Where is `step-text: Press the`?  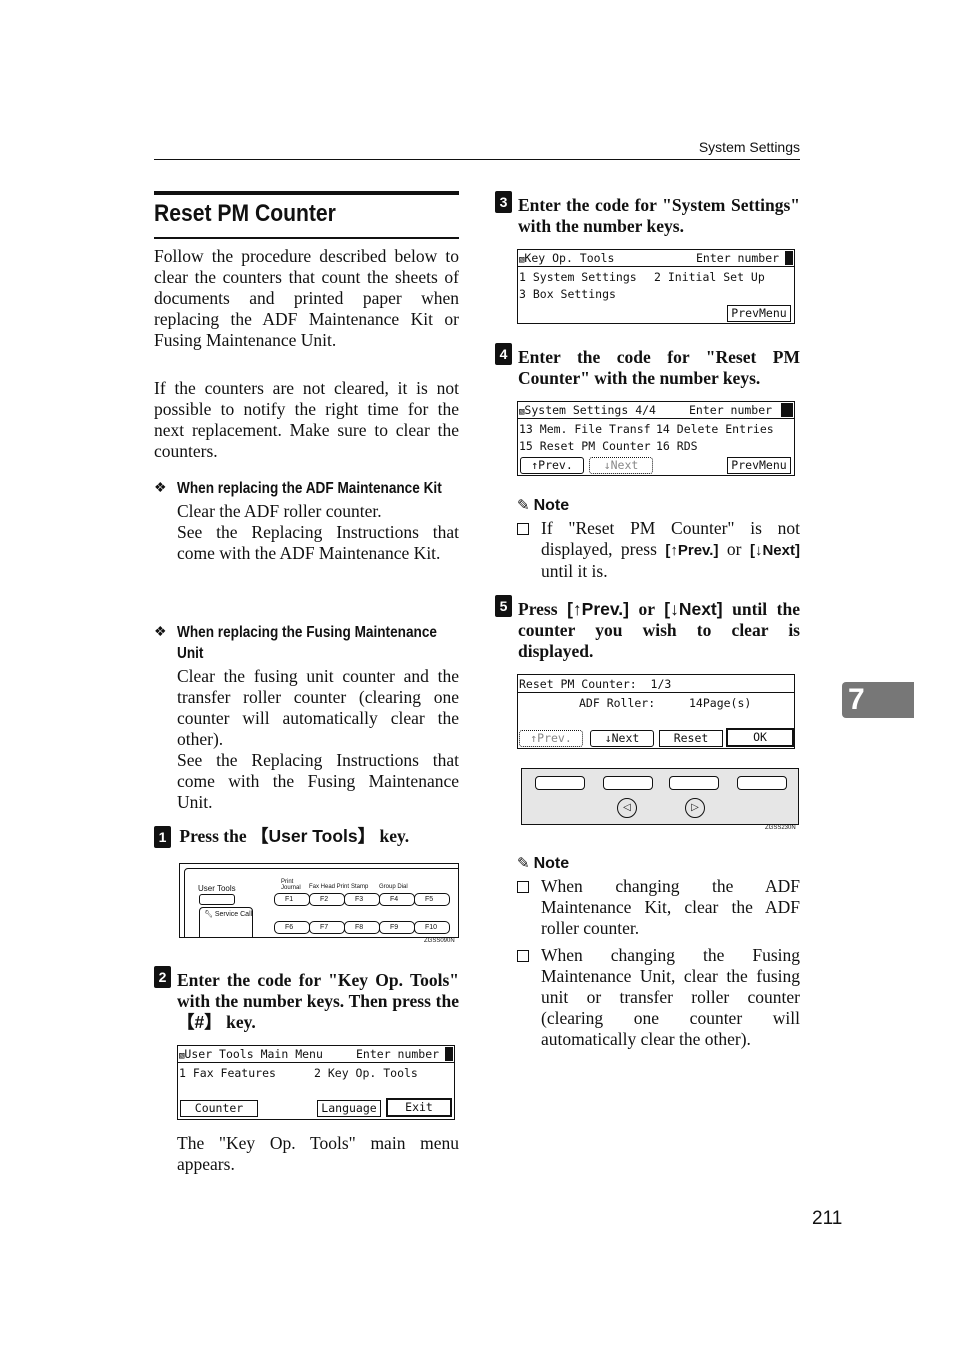 step-text: Press the is located at coordinates (215, 836).